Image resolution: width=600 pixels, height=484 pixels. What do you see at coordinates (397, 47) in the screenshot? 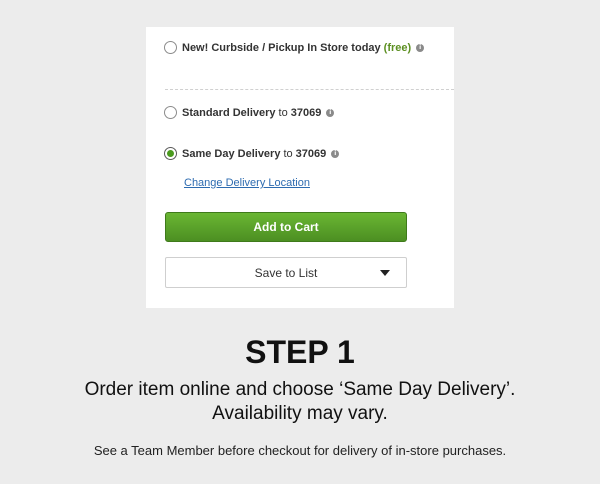
I see `free-badge: (free)` at bounding box center [397, 47].